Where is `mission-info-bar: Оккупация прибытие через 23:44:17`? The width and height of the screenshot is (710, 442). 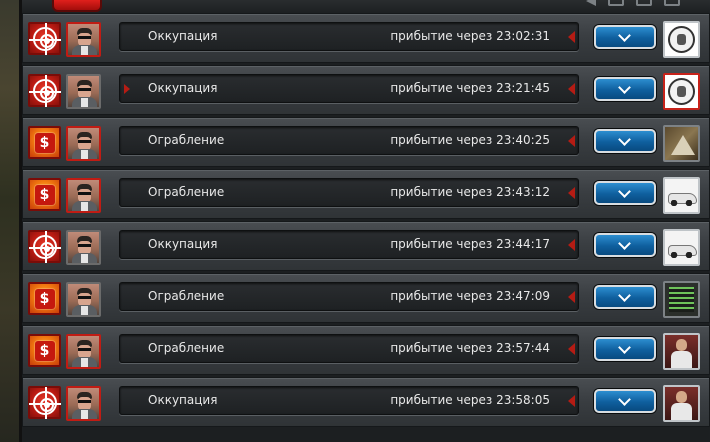
mission-info-bar: Оккупация прибытие через 23:44:17 is located at coordinates (349, 244).